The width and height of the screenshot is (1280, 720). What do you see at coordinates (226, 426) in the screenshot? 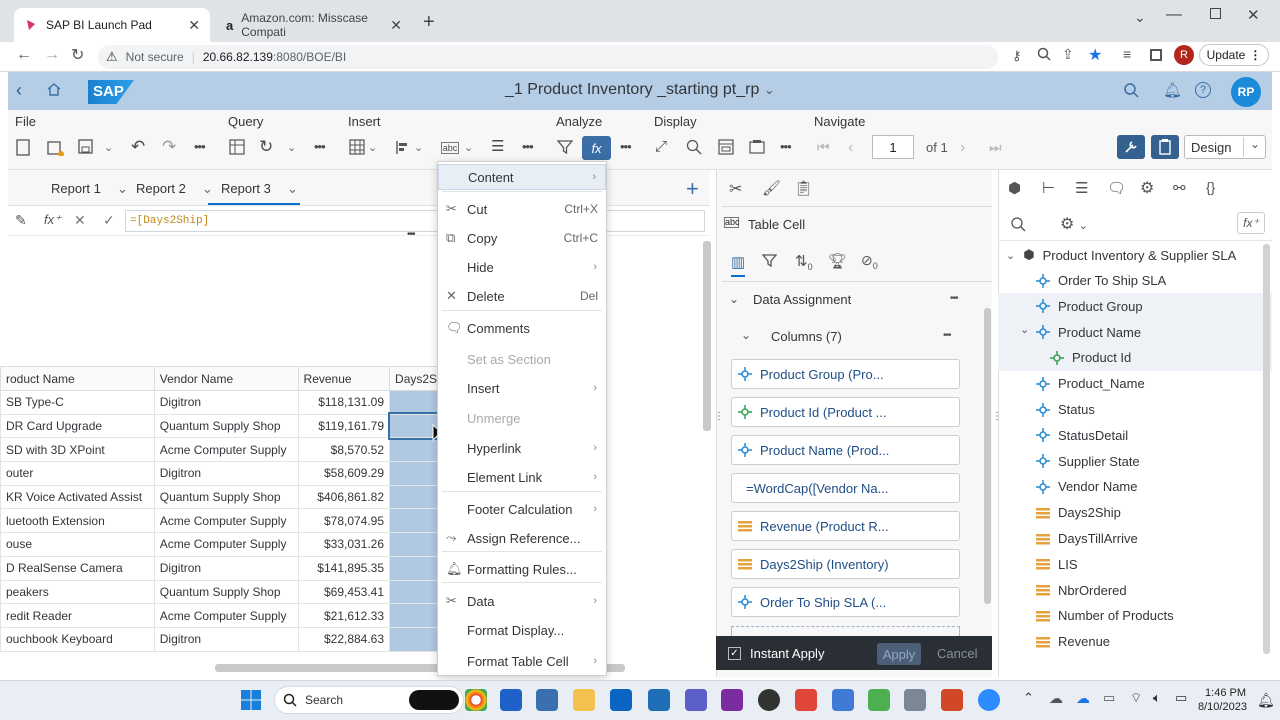
I see `cell-vendor-name: Quantum Supply Shop` at bounding box center [226, 426].